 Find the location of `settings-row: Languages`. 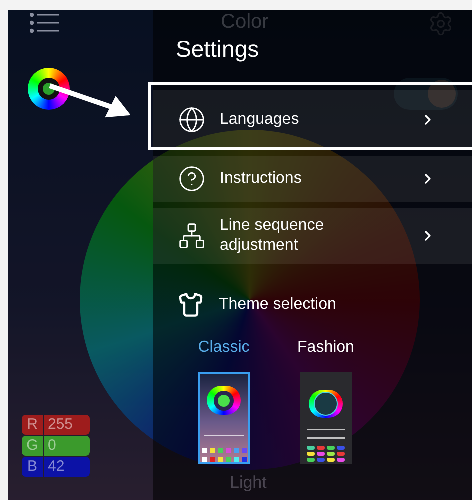

settings-row: Languages is located at coordinates (312, 120).